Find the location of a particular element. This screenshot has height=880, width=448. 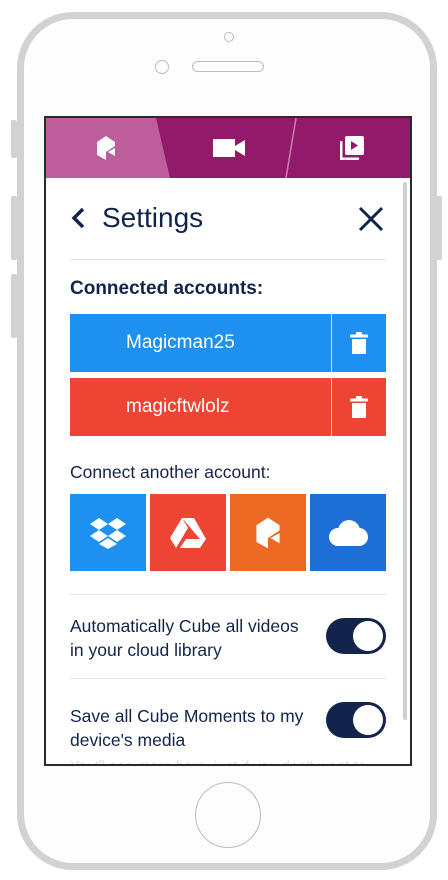

cloud-icon is located at coordinates (348, 532).